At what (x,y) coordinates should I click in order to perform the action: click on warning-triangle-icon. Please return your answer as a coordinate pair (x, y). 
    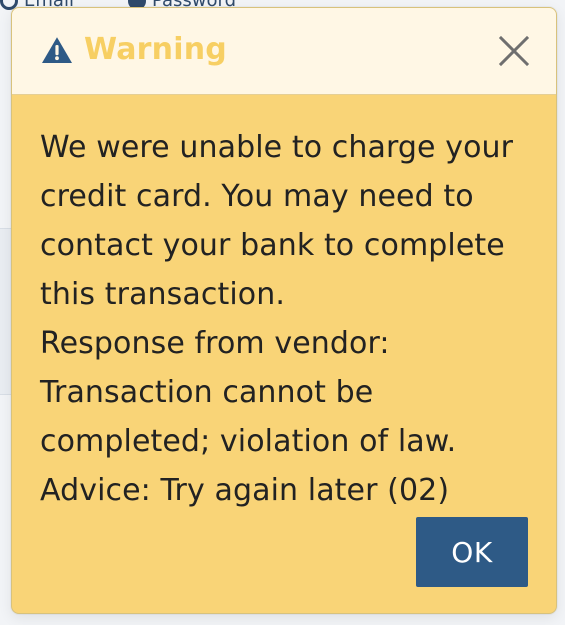
    Looking at the image, I should click on (57, 50).